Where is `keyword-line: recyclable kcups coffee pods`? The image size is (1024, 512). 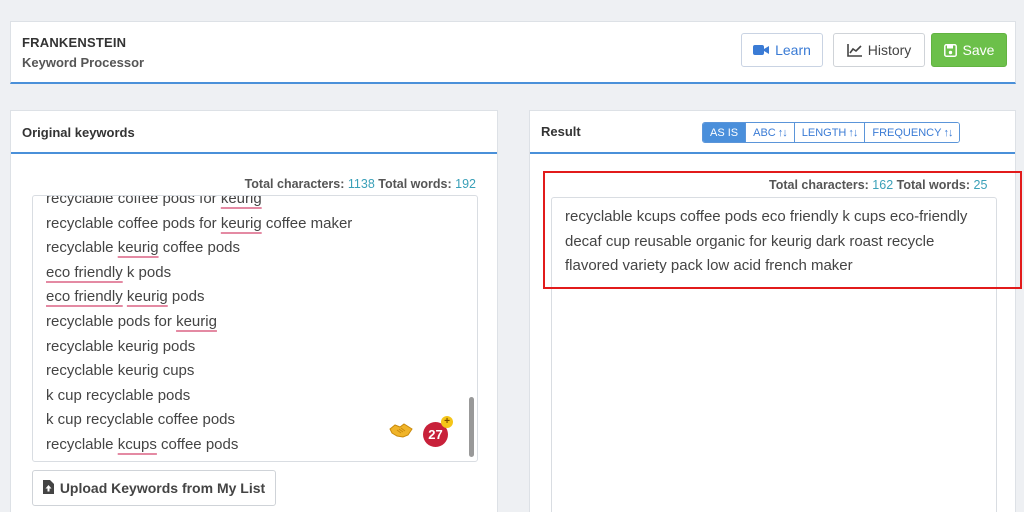
keyword-line: recyclable kcups coffee pods is located at coordinates (142, 444).